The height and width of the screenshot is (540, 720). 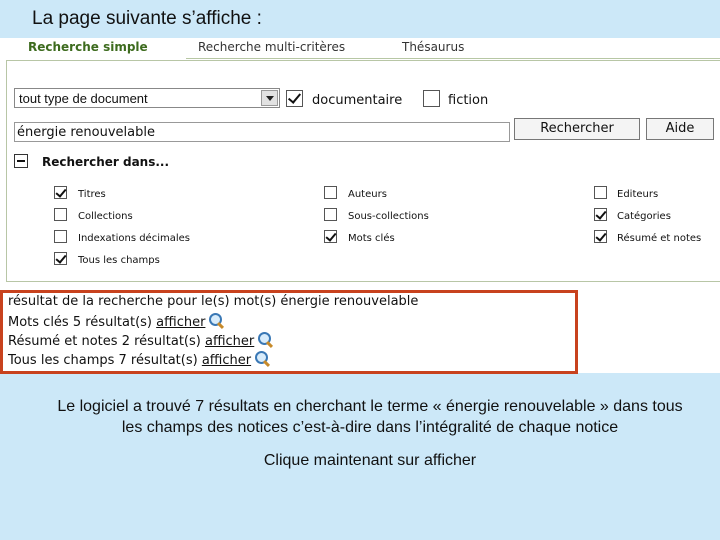 I want to click on field-checkbox-auteurs, so click(x=330, y=192).